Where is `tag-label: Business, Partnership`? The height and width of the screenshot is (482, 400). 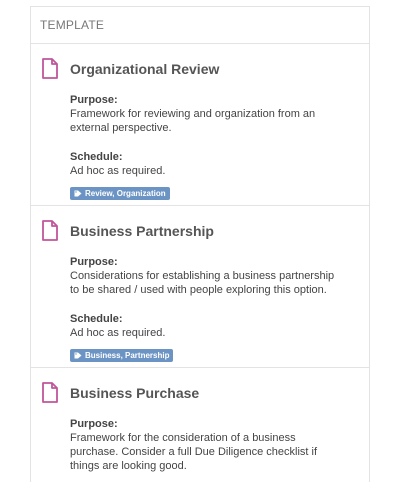 tag-label: Business, Partnership is located at coordinates (127, 355).